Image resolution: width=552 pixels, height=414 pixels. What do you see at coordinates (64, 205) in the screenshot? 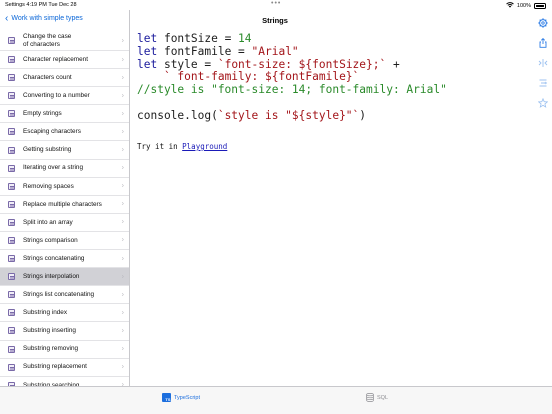
I see `sidebar-item: Replace multiple characters ›` at bounding box center [64, 205].